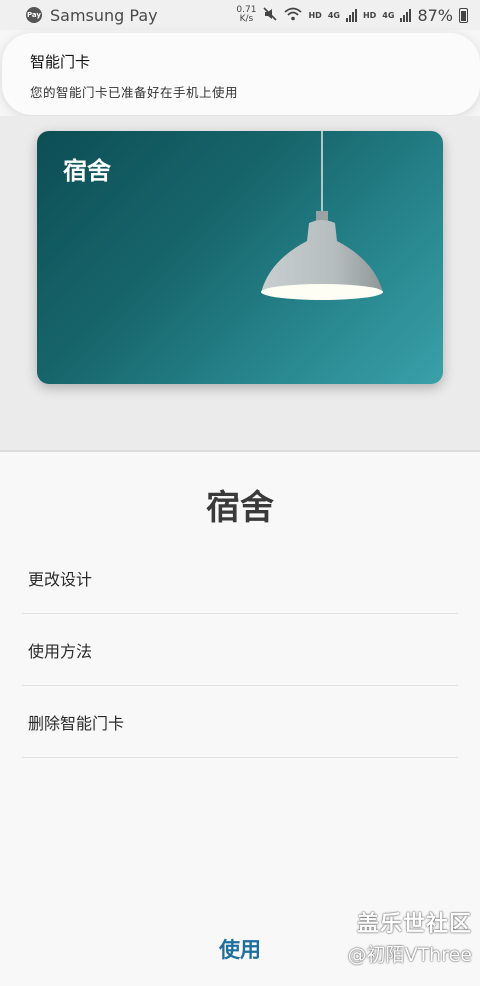 Image resolution: width=480 pixels, height=986 pixels. What do you see at coordinates (369, 15) in the screenshot?
I see `network2-label: HD` at bounding box center [369, 15].